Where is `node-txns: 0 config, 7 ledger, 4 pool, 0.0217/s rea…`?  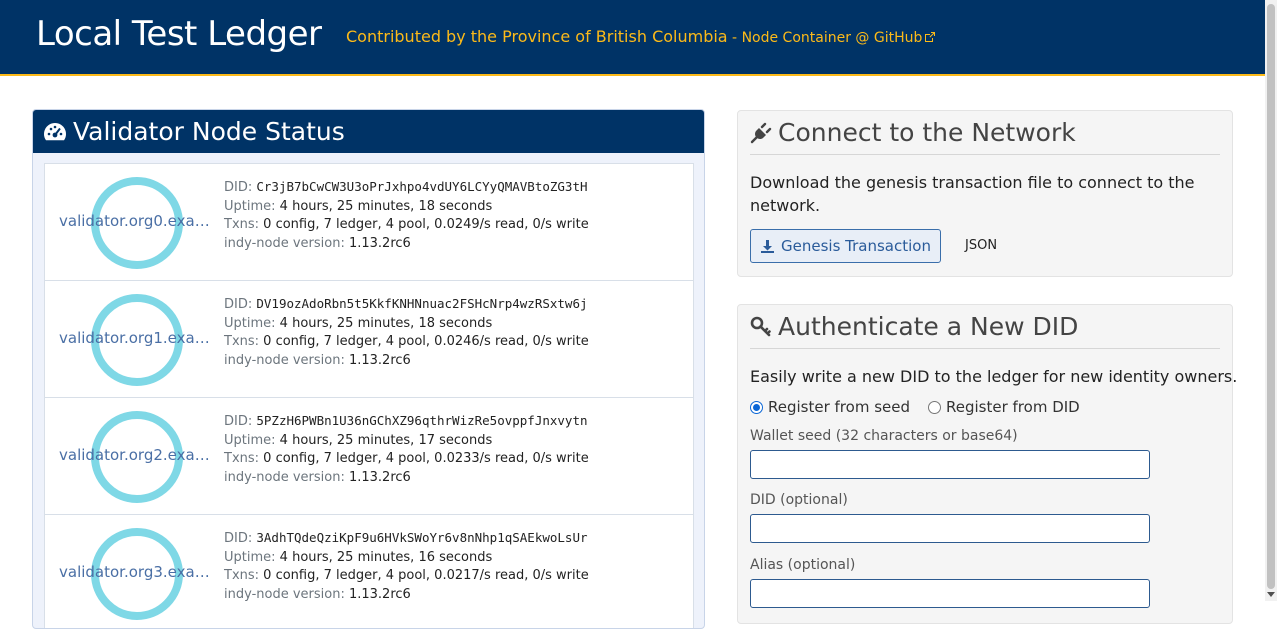 node-txns: 0 config, 7 ledger, 4 pool, 0.0217/s rea… is located at coordinates (426, 575).